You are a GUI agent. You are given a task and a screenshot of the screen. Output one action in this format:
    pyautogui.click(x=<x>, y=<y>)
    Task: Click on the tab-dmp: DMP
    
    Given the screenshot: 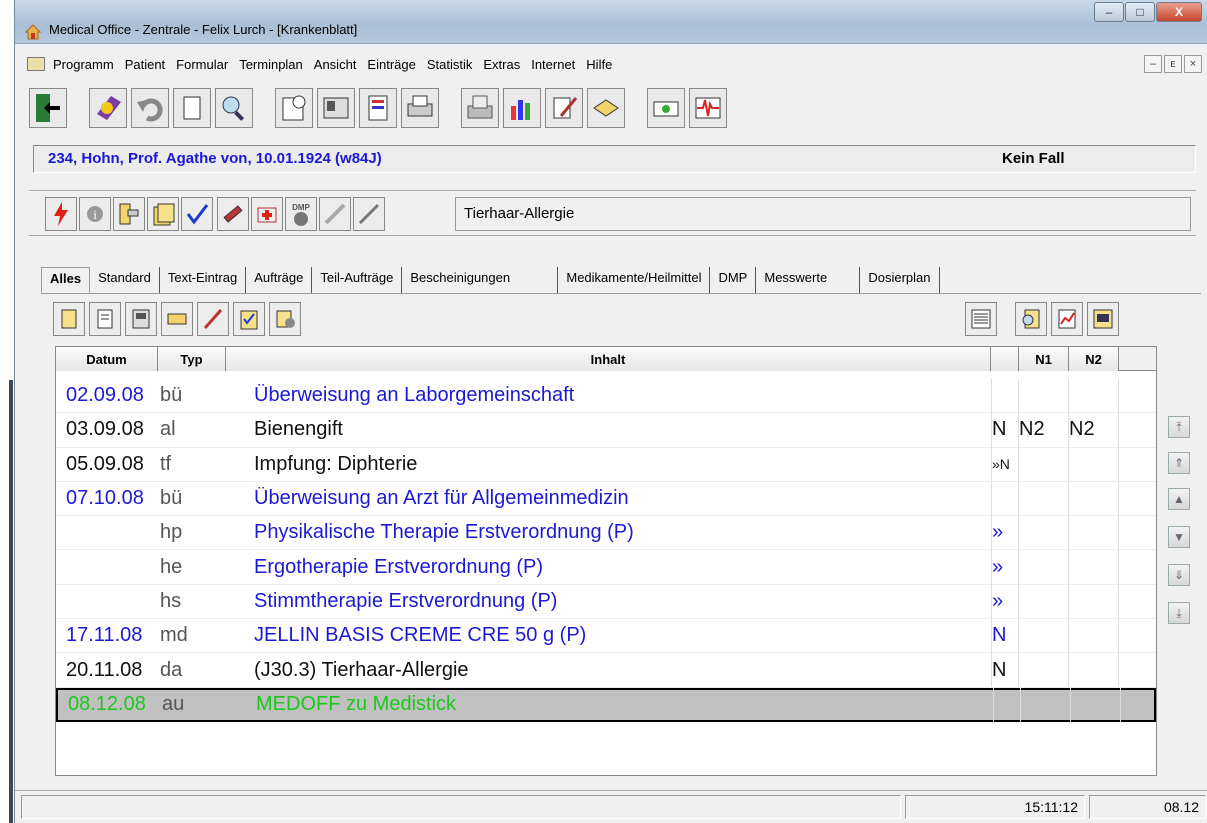 What is the action you would take?
    pyautogui.click(x=733, y=280)
    